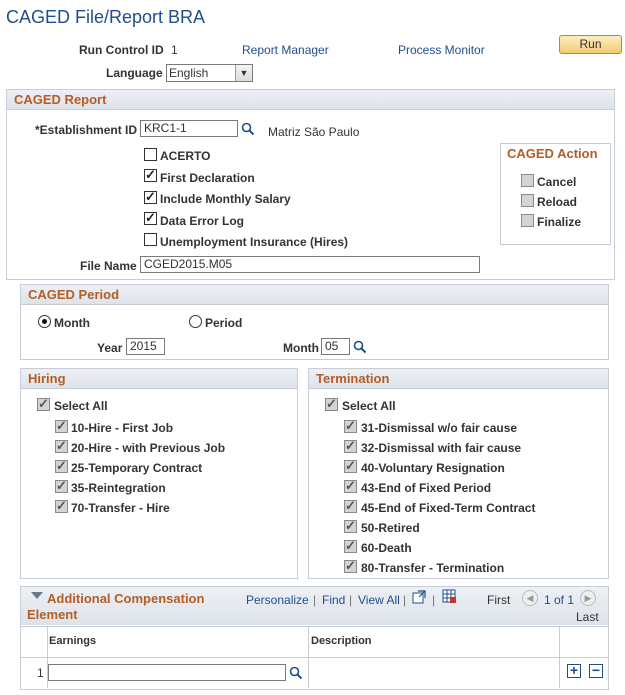  I want to click on caged-action-group: CAGED Action, so click(555, 194).